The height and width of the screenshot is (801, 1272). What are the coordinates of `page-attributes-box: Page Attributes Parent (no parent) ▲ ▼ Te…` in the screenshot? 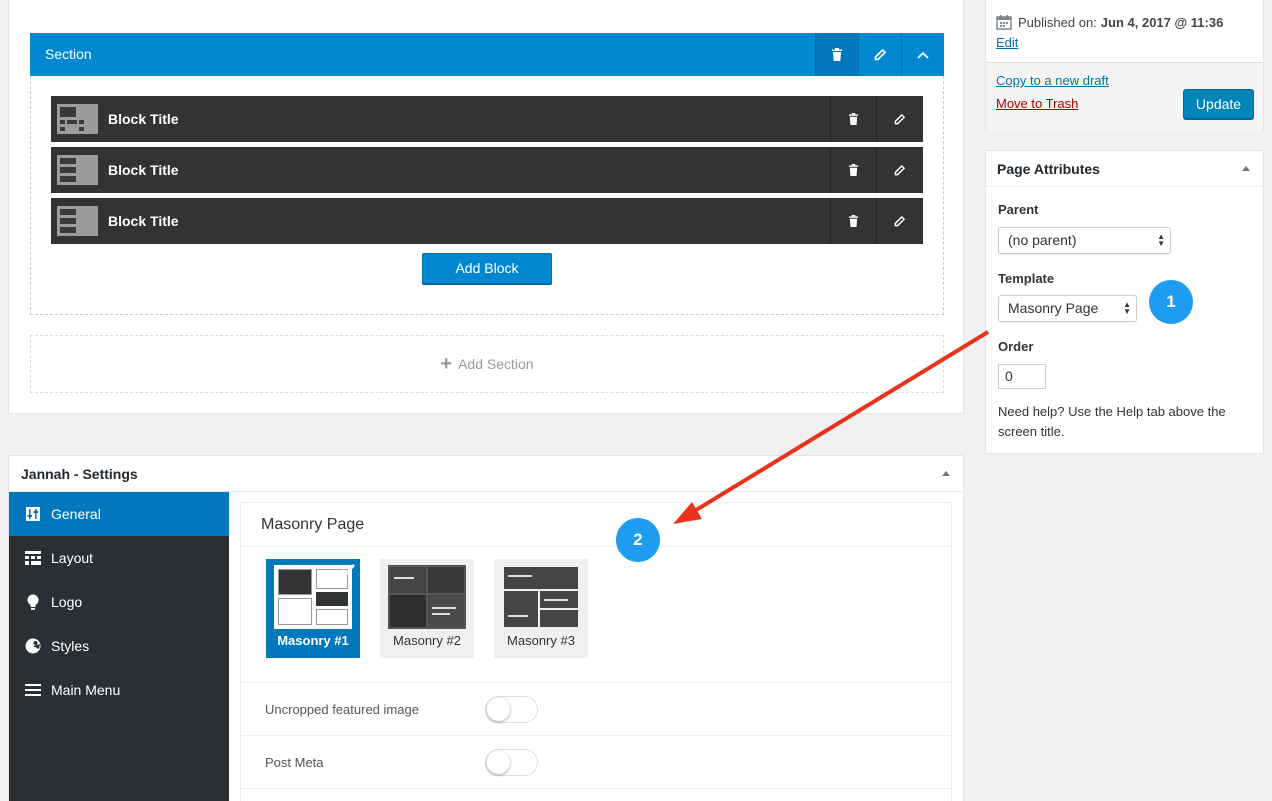 It's located at (1124, 302).